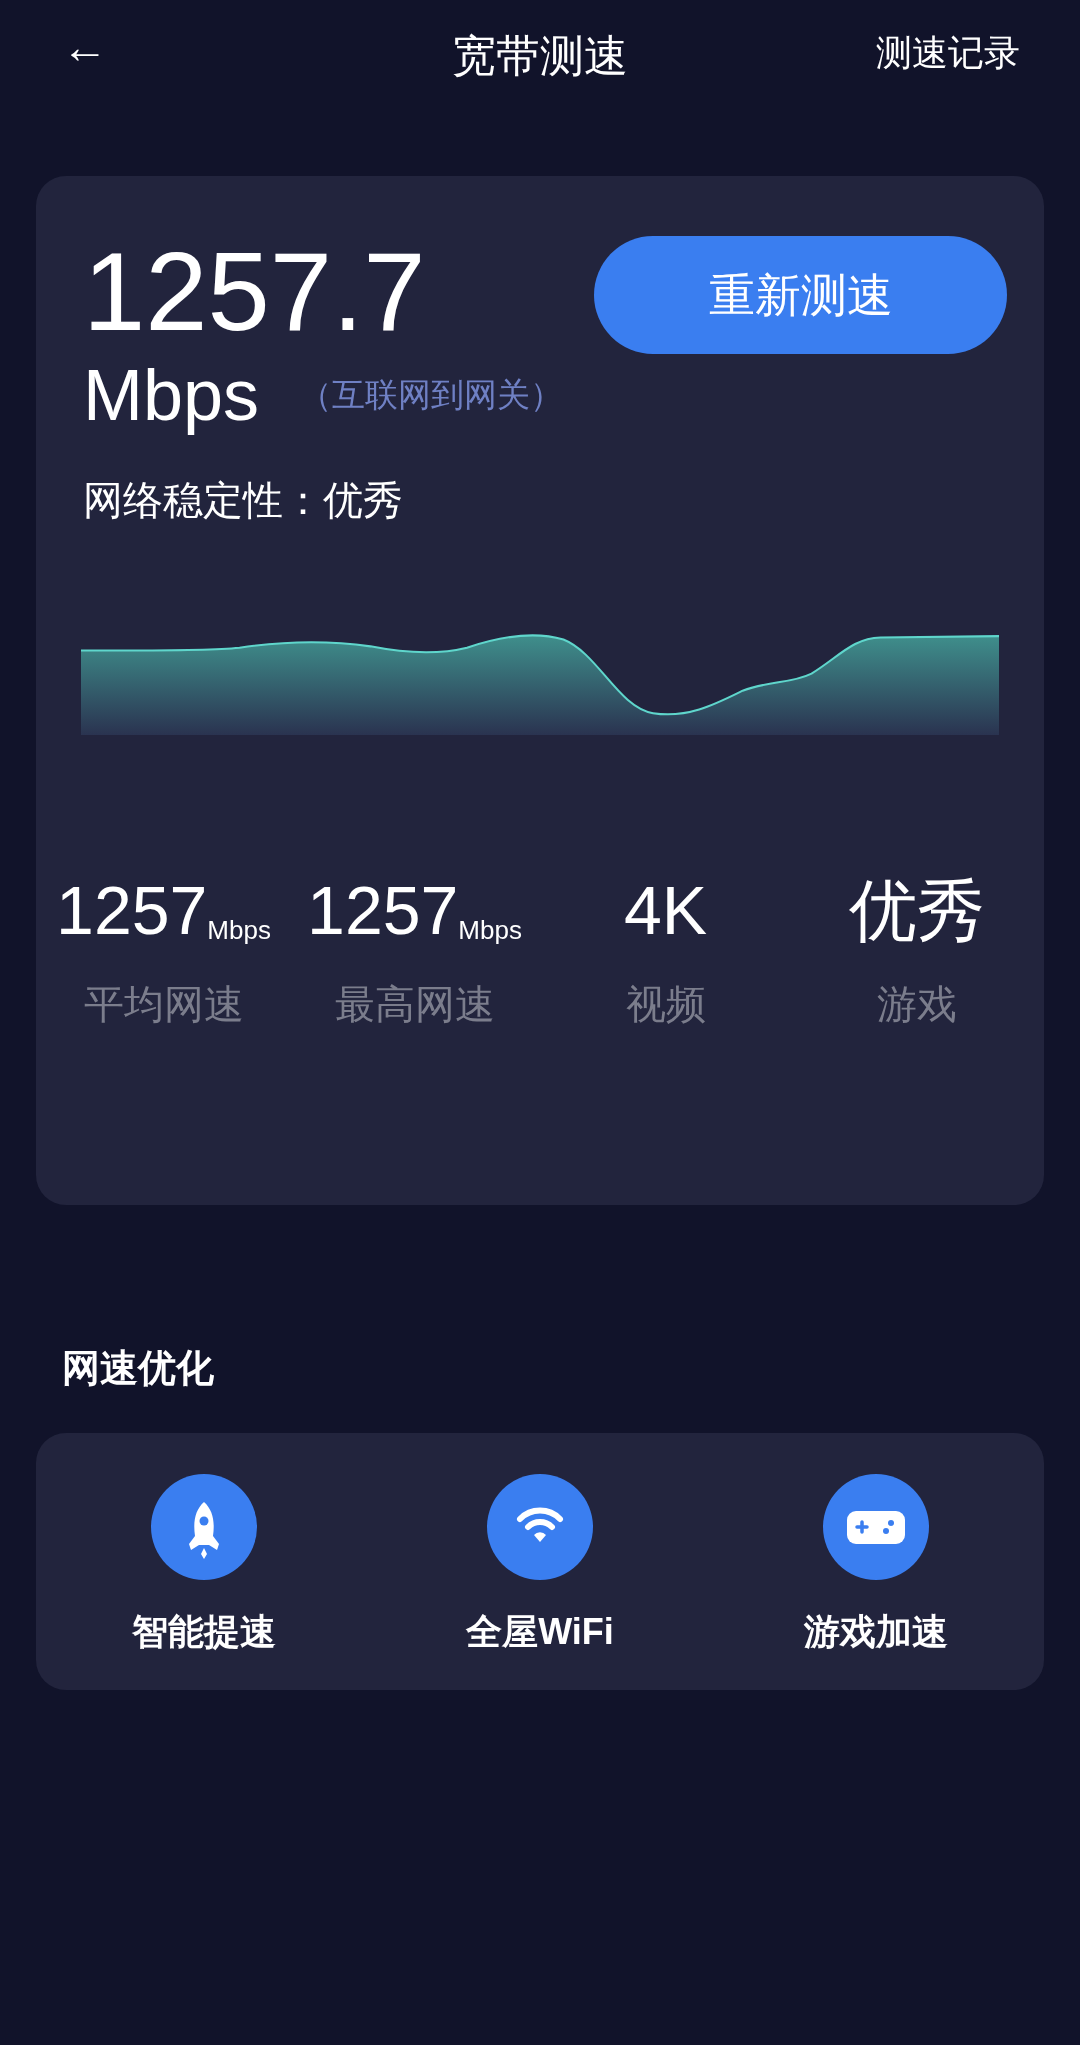 This screenshot has width=1080, height=2045. I want to click on page-title: 宽带测速, so click(540, 56).